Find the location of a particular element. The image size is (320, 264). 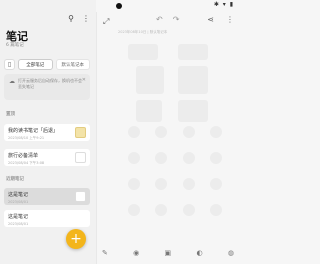

tab-all-notes: 全部笔记 is located at coordinates (35, 64).